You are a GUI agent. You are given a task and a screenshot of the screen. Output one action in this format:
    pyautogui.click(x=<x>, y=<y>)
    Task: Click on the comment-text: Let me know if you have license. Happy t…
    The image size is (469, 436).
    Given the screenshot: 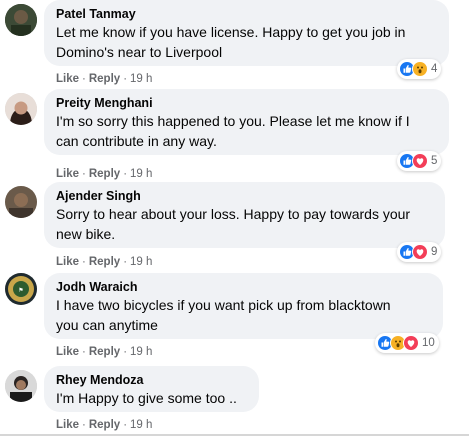 What is the action you would take?
    pyautogui.click(x=231, y=42)
    